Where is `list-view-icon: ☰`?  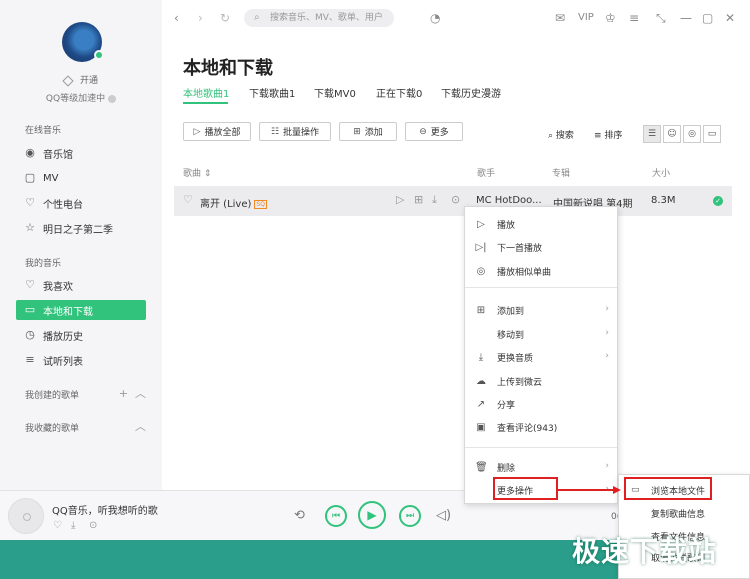 list-view-icon: ☰ is located at coordinates (652, 134).